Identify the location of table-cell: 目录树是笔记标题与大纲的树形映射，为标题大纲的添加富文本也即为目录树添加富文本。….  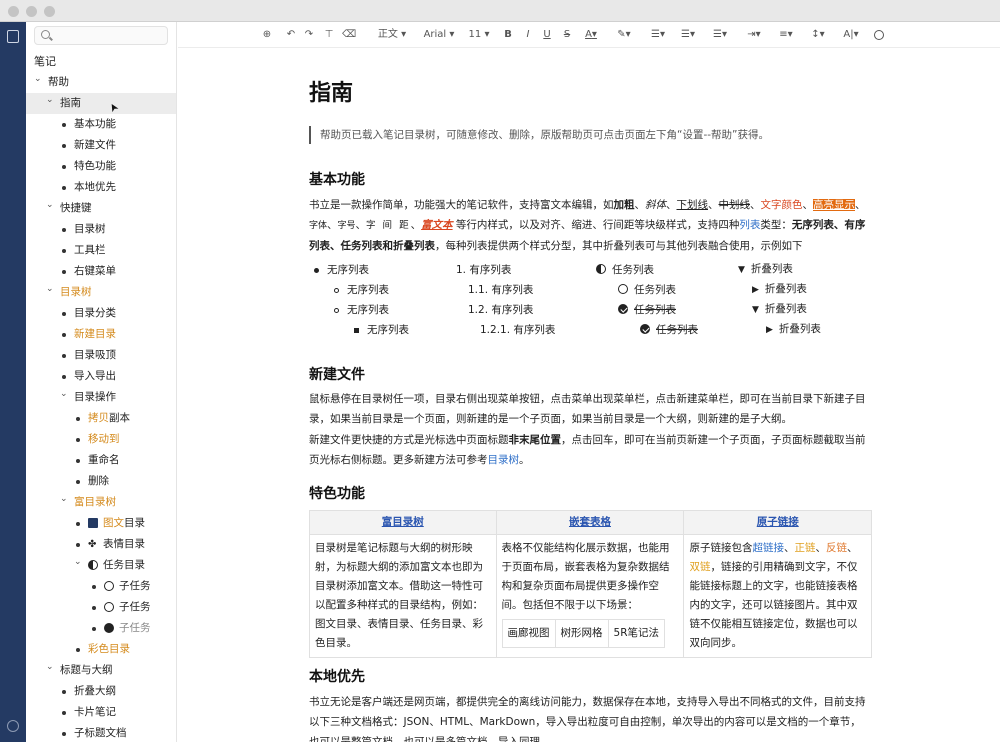
(403, 596).